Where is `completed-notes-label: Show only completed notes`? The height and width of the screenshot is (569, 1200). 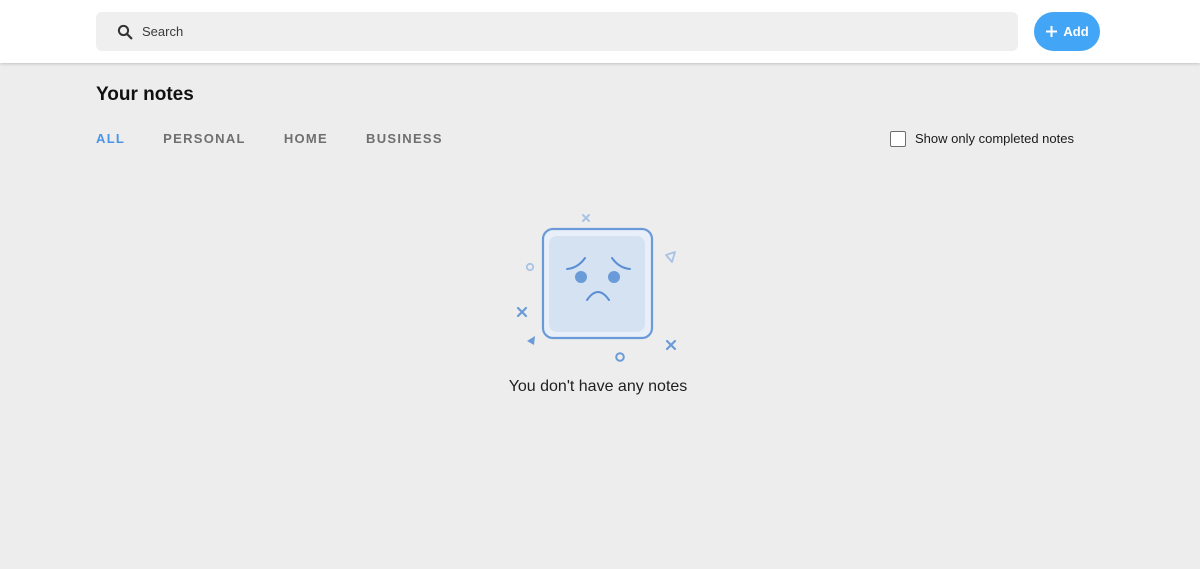
completed-notes-label: Show only completed notes is located at coordinates (994, 138).